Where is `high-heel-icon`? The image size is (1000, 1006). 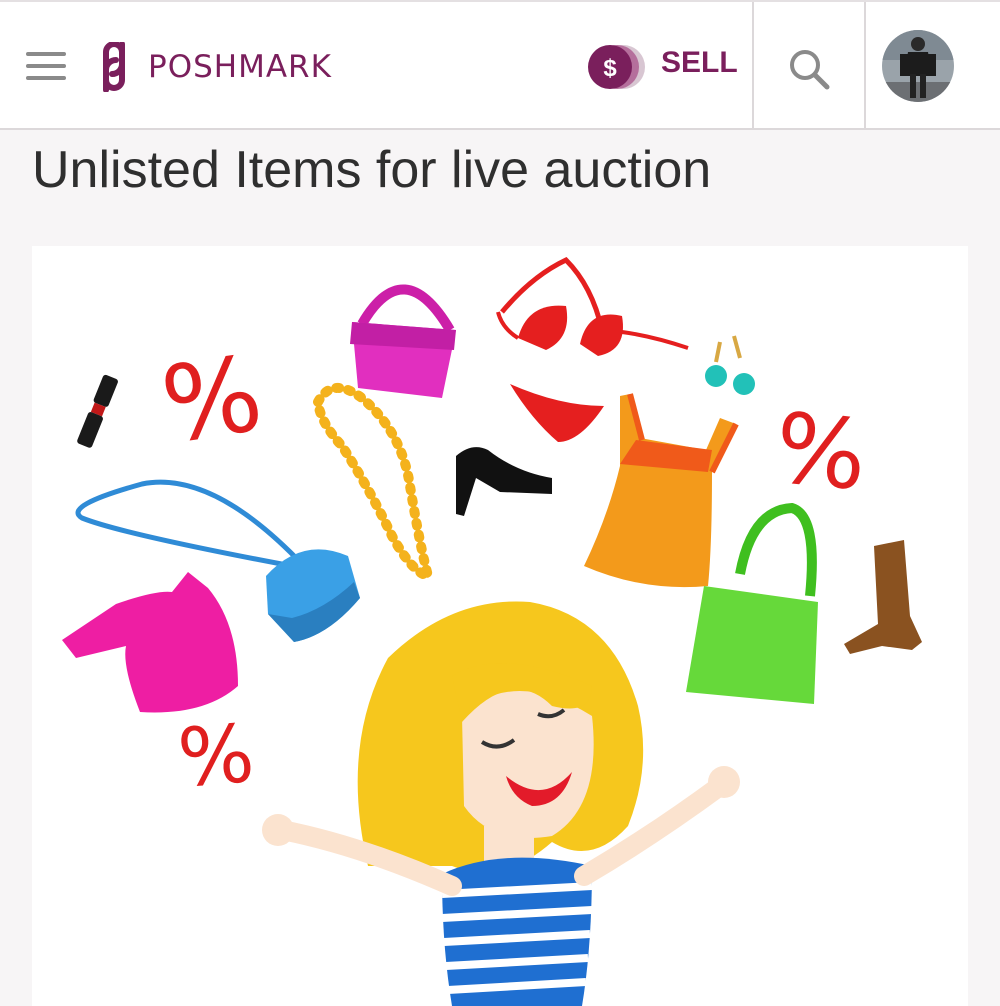 high-heel-icon is located at coordinates (504, 481).